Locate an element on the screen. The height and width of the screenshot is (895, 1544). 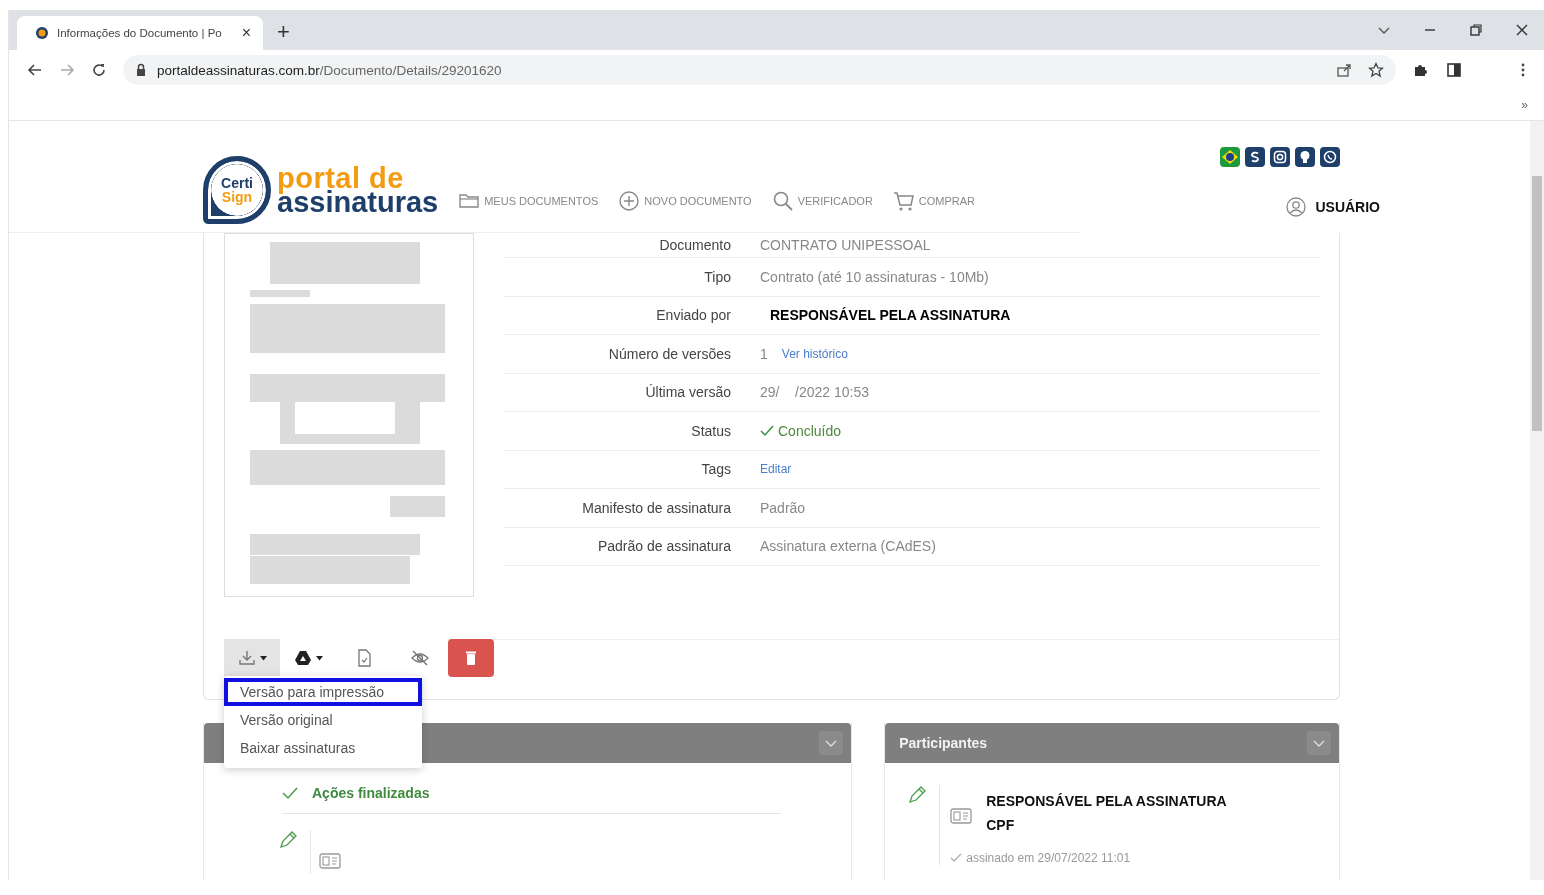
side-panel-icon is located at coordinates (1454, 70).